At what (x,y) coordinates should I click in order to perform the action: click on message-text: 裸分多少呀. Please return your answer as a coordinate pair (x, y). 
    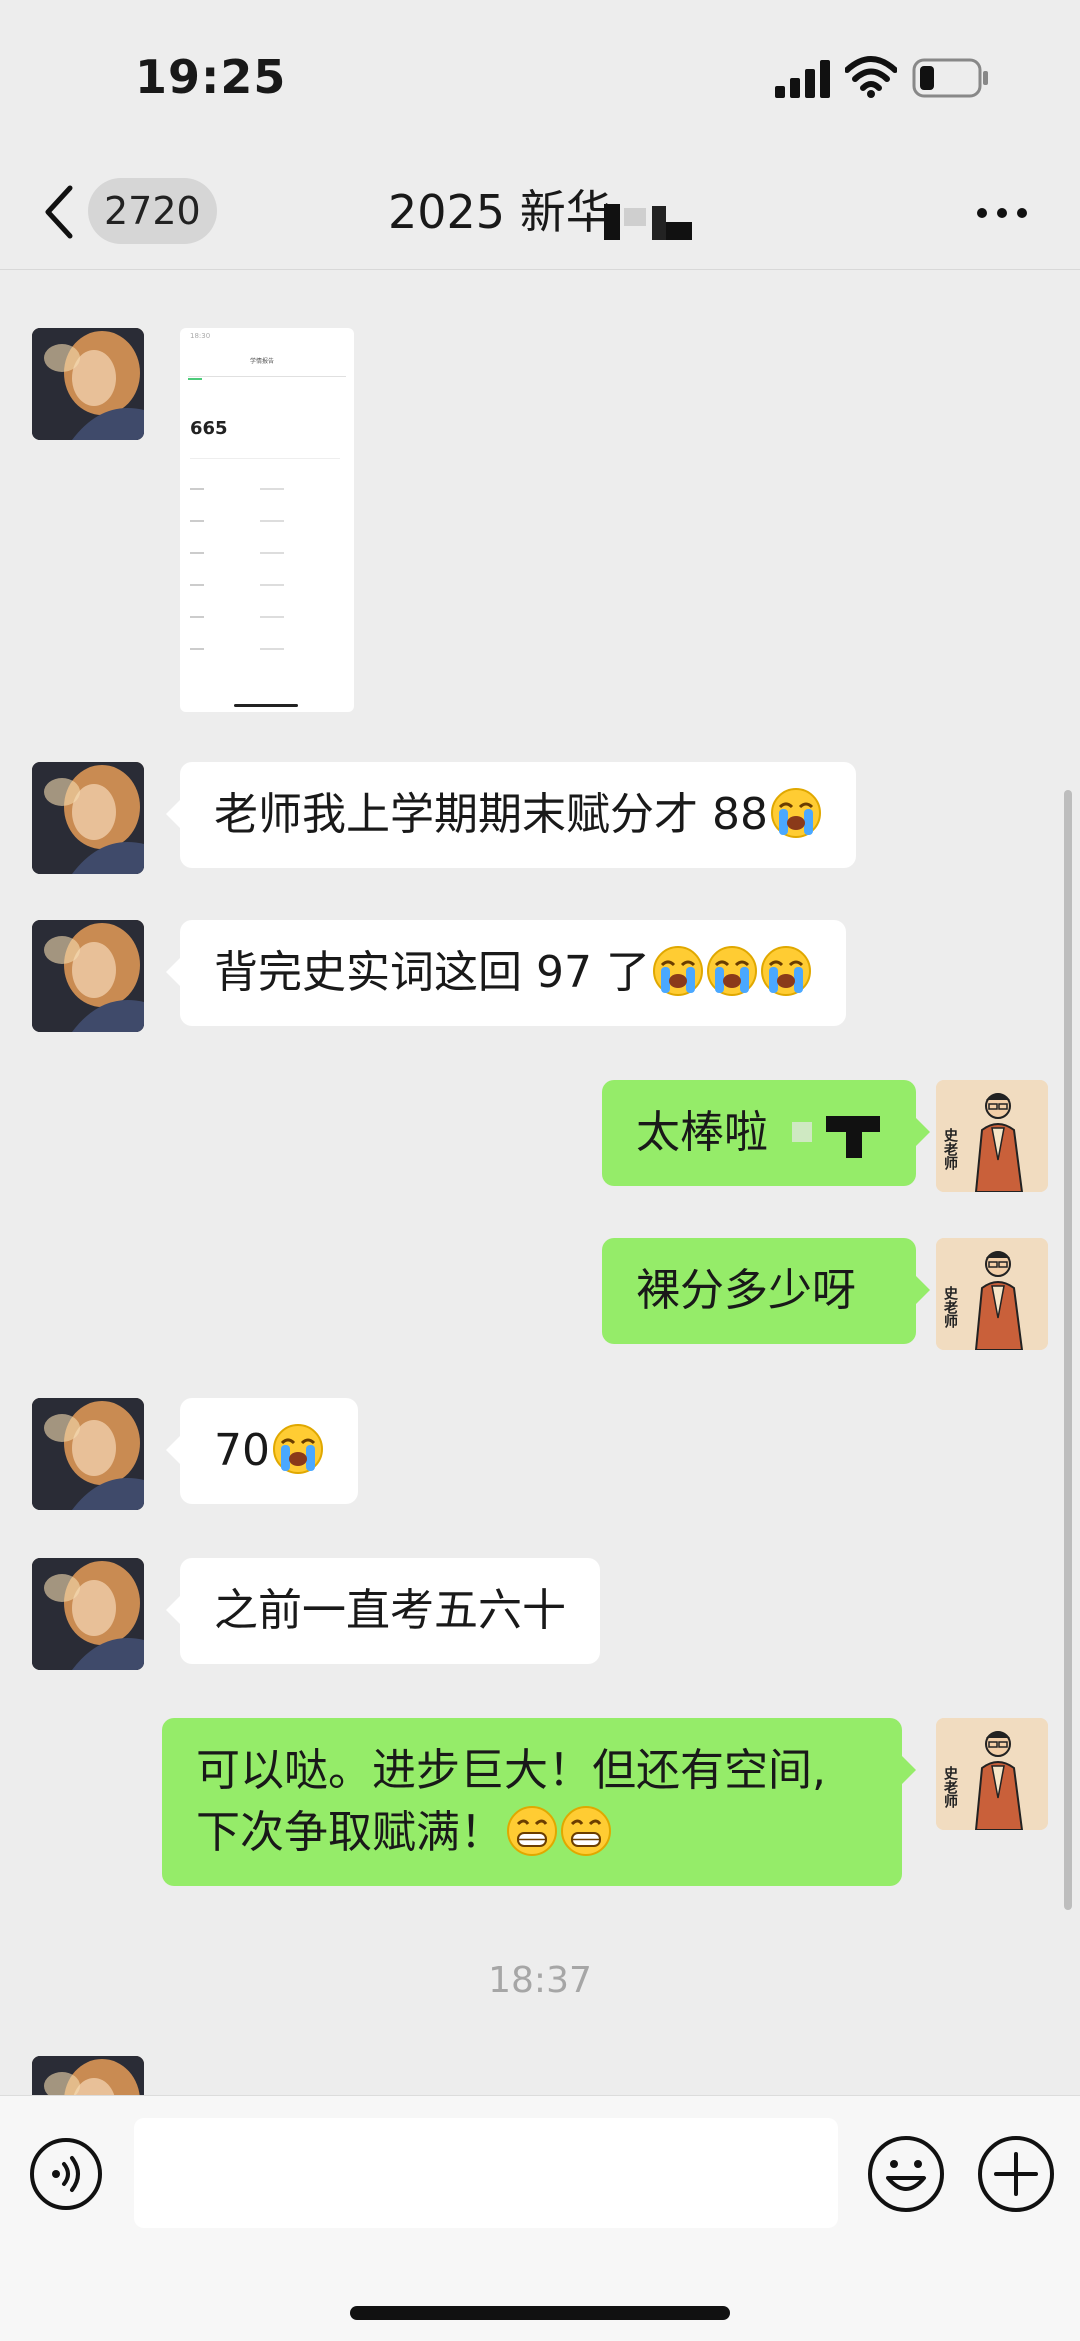
    Looking at the image, I should click on (746, 1290).